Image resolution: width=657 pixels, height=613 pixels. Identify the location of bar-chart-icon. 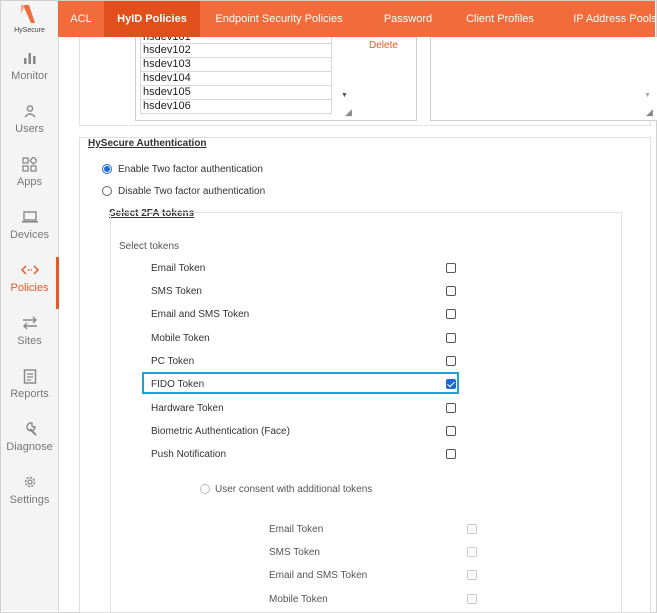
(29, 58).